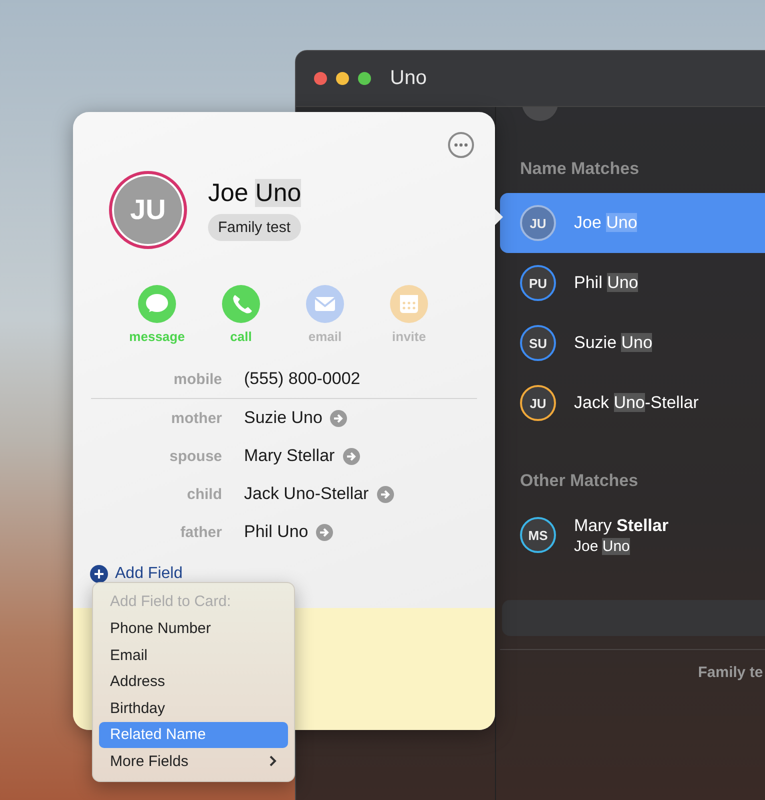  What do you see at coordinates (538, 535) in the screenshot?
I see `contact-avatar: MS` at bounding box center [538, 535].